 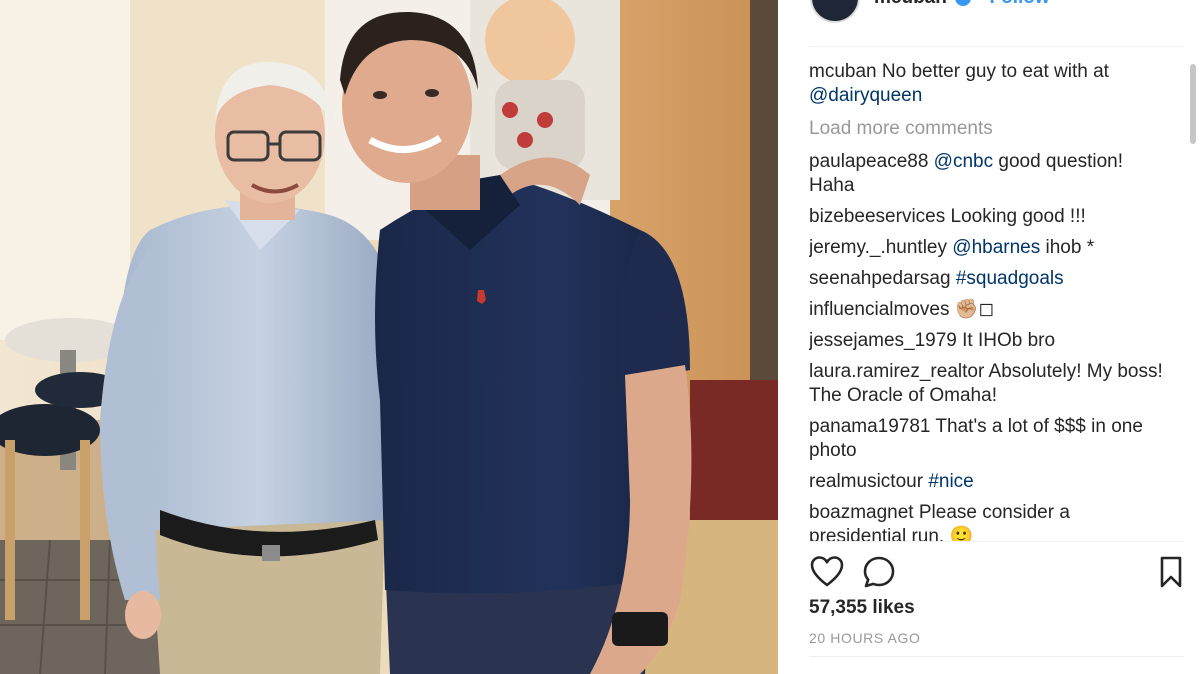 I want to click on comment-username: bizebeeservices, so click(x=877, y=216).